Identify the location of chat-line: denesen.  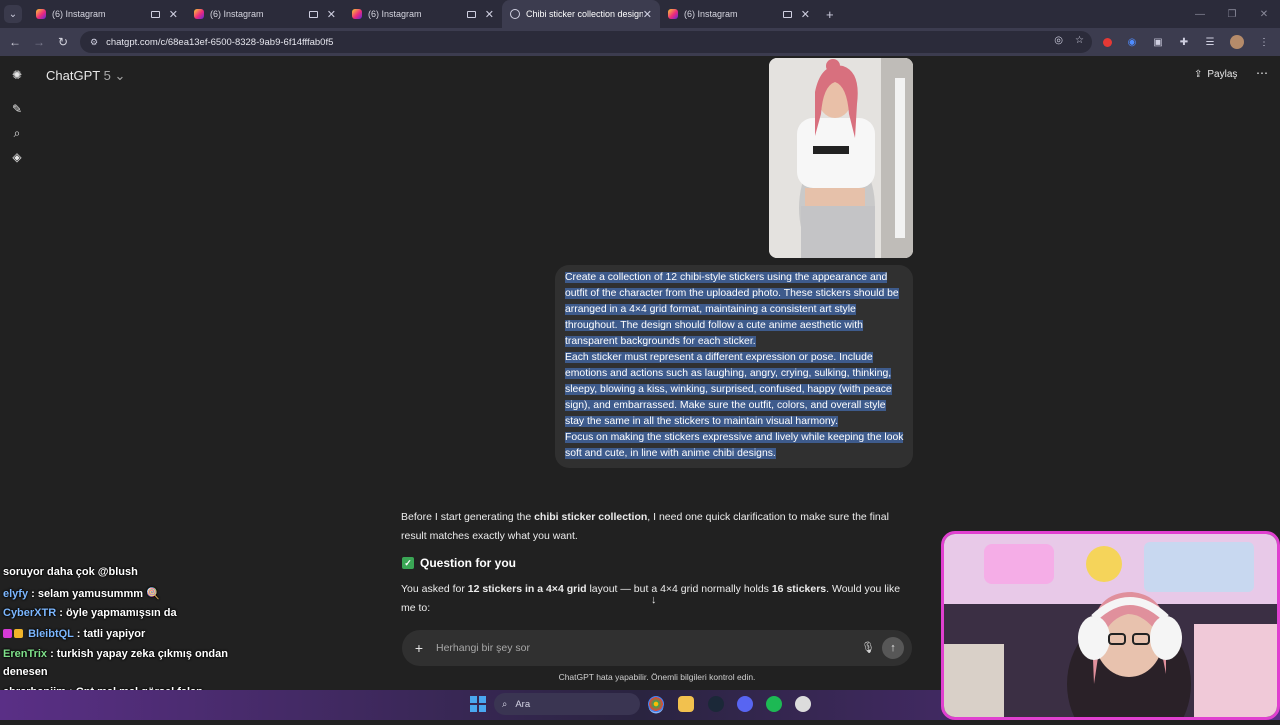
(25, 672).